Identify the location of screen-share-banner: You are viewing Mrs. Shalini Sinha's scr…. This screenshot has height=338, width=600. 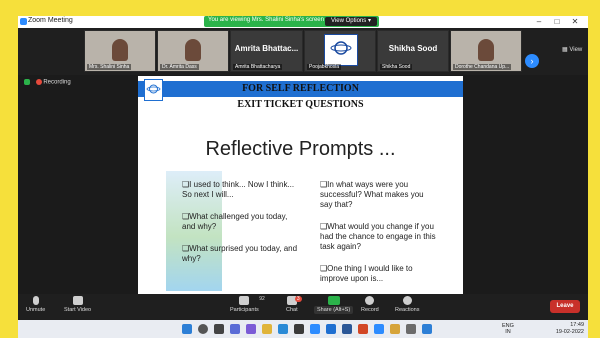
(291, 21).